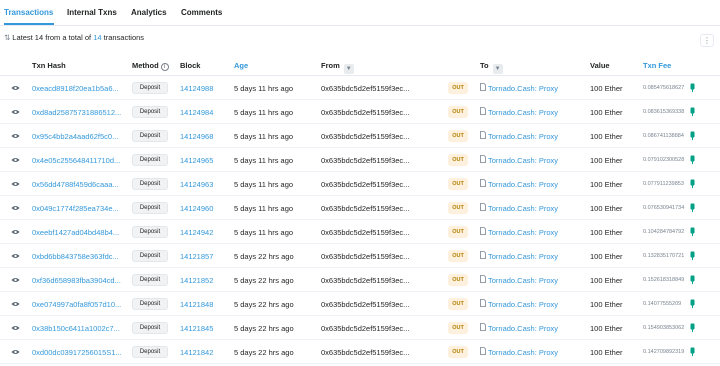 Image resolution: width=720 pixels, height=366 pixels. I want to click on block-link: 14124988, so click(196, 88).